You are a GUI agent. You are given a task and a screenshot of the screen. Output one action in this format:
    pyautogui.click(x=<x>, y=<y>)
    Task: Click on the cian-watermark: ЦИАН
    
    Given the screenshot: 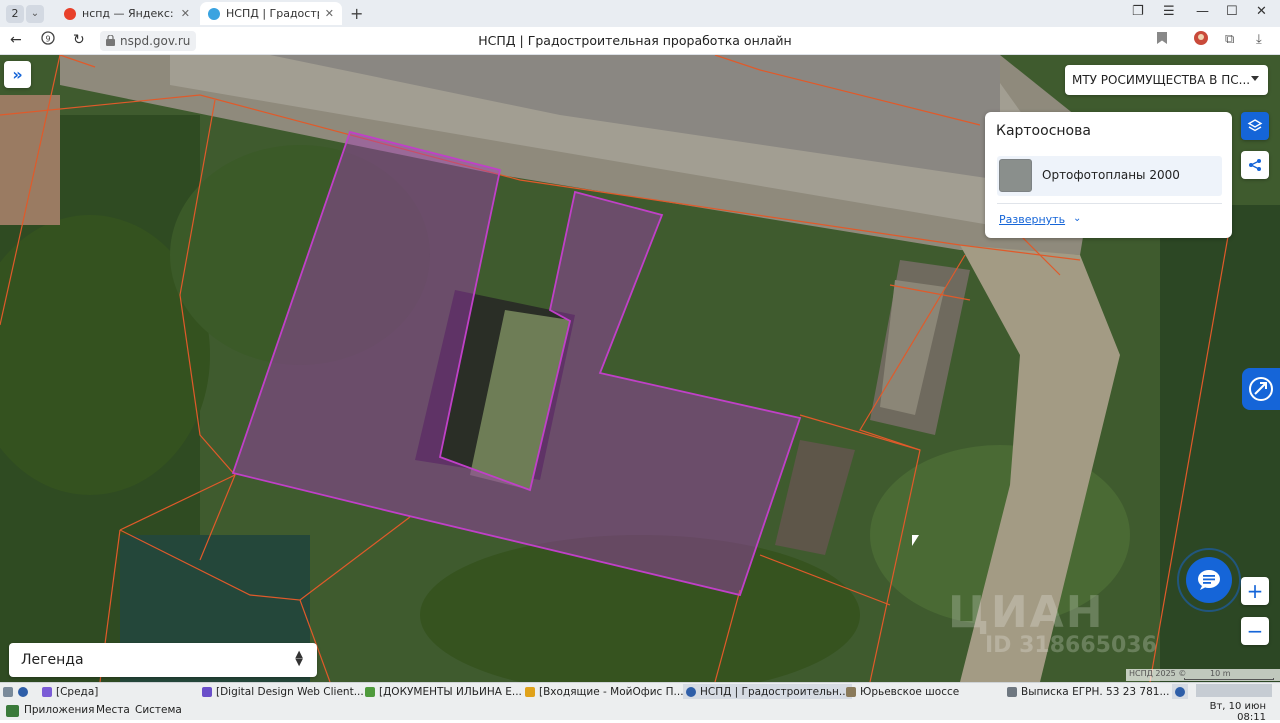 What is the action you would take?
    pyautogui.click(x=1026, y=612)
    